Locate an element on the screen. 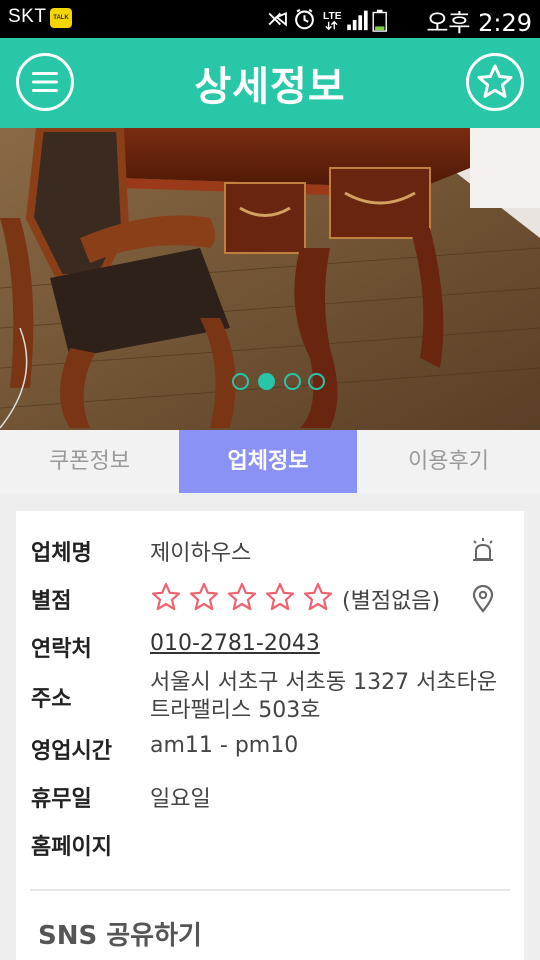  alarm-icon is located at coordinates (304, 19).